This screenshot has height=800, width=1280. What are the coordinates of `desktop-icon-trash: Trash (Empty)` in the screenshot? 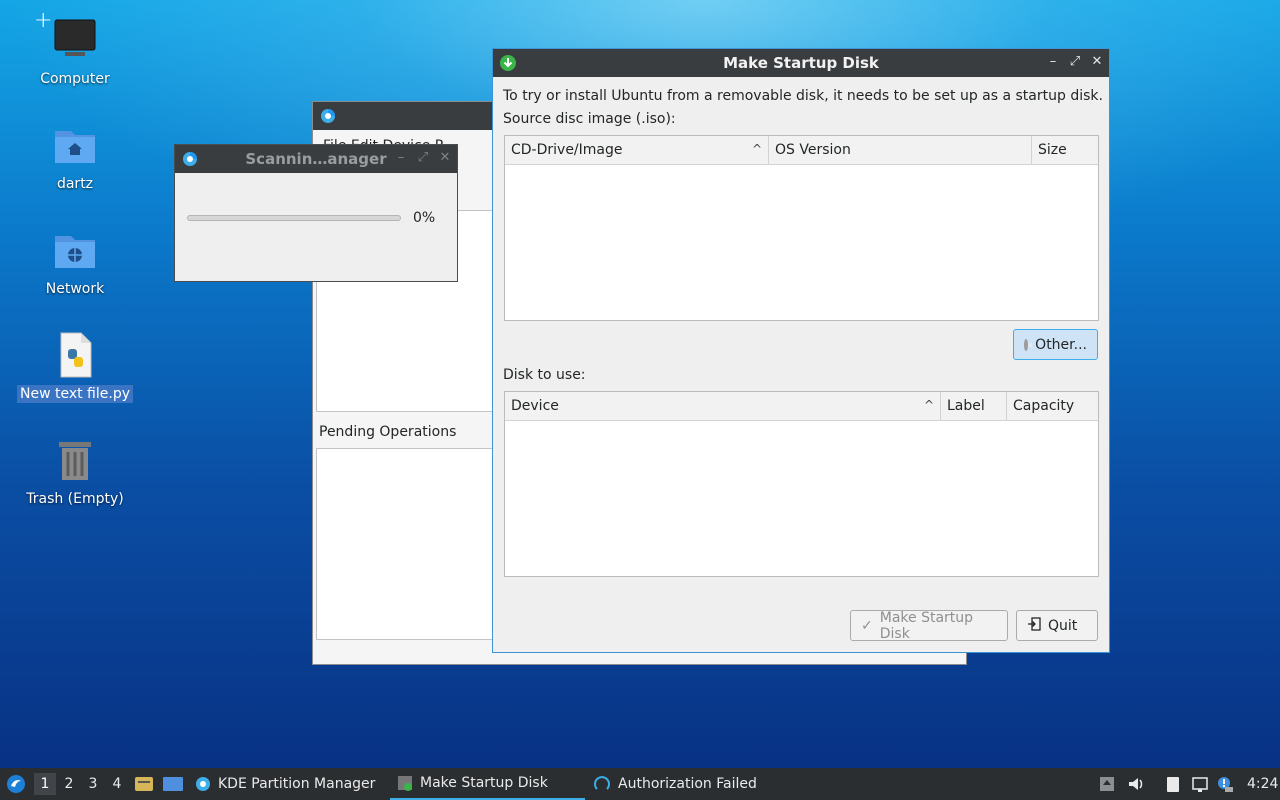 It's located at (75, 472).